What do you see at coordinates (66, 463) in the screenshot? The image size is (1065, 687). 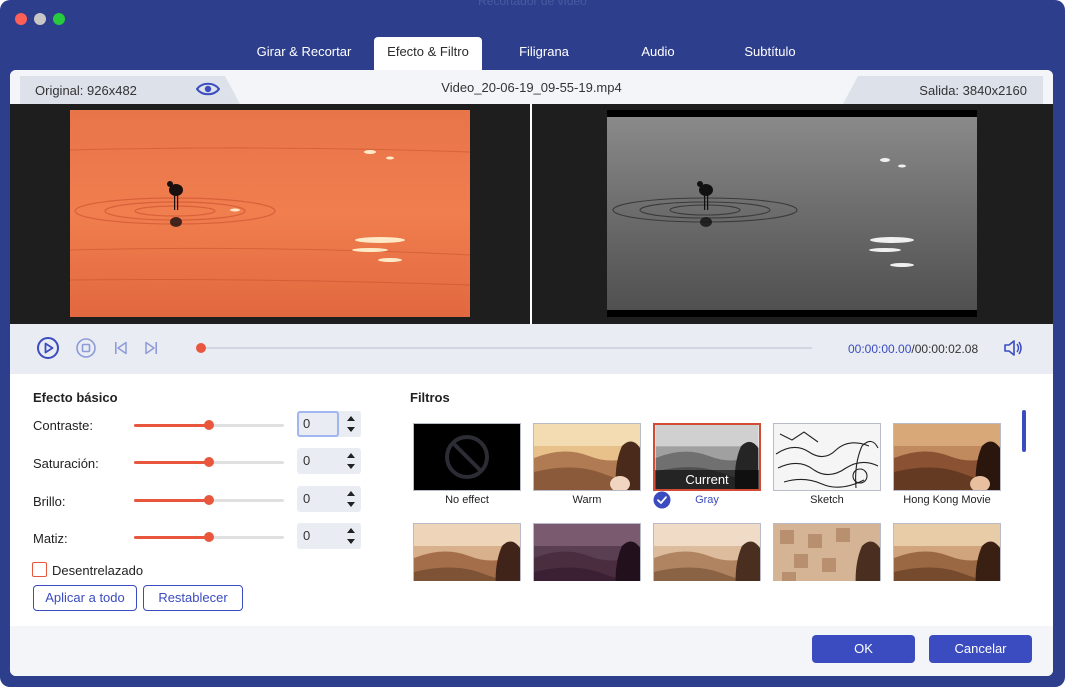 I see `saturation-label: Saturación:` at bounding box center [66, 463].